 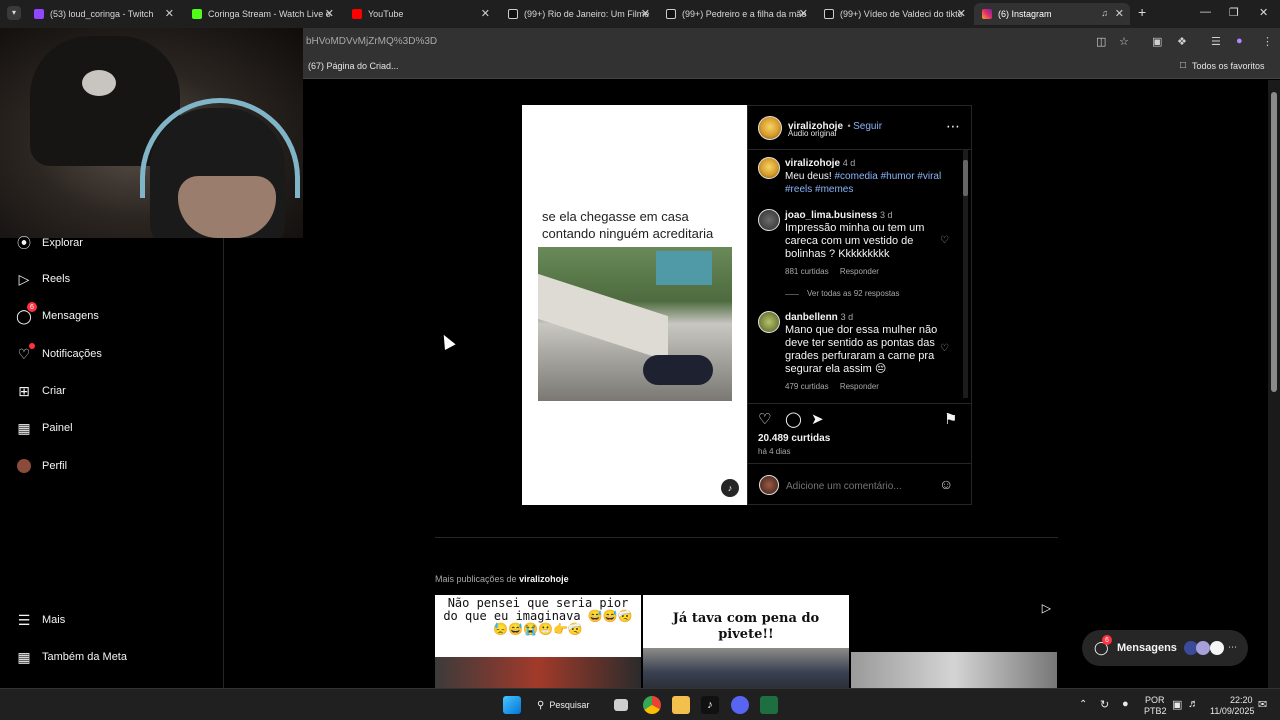 What do you see at coordinates (1262, 704) in the screenshot?
I see `notification-center-icon: ✉` at bounding box center [1262, 704].